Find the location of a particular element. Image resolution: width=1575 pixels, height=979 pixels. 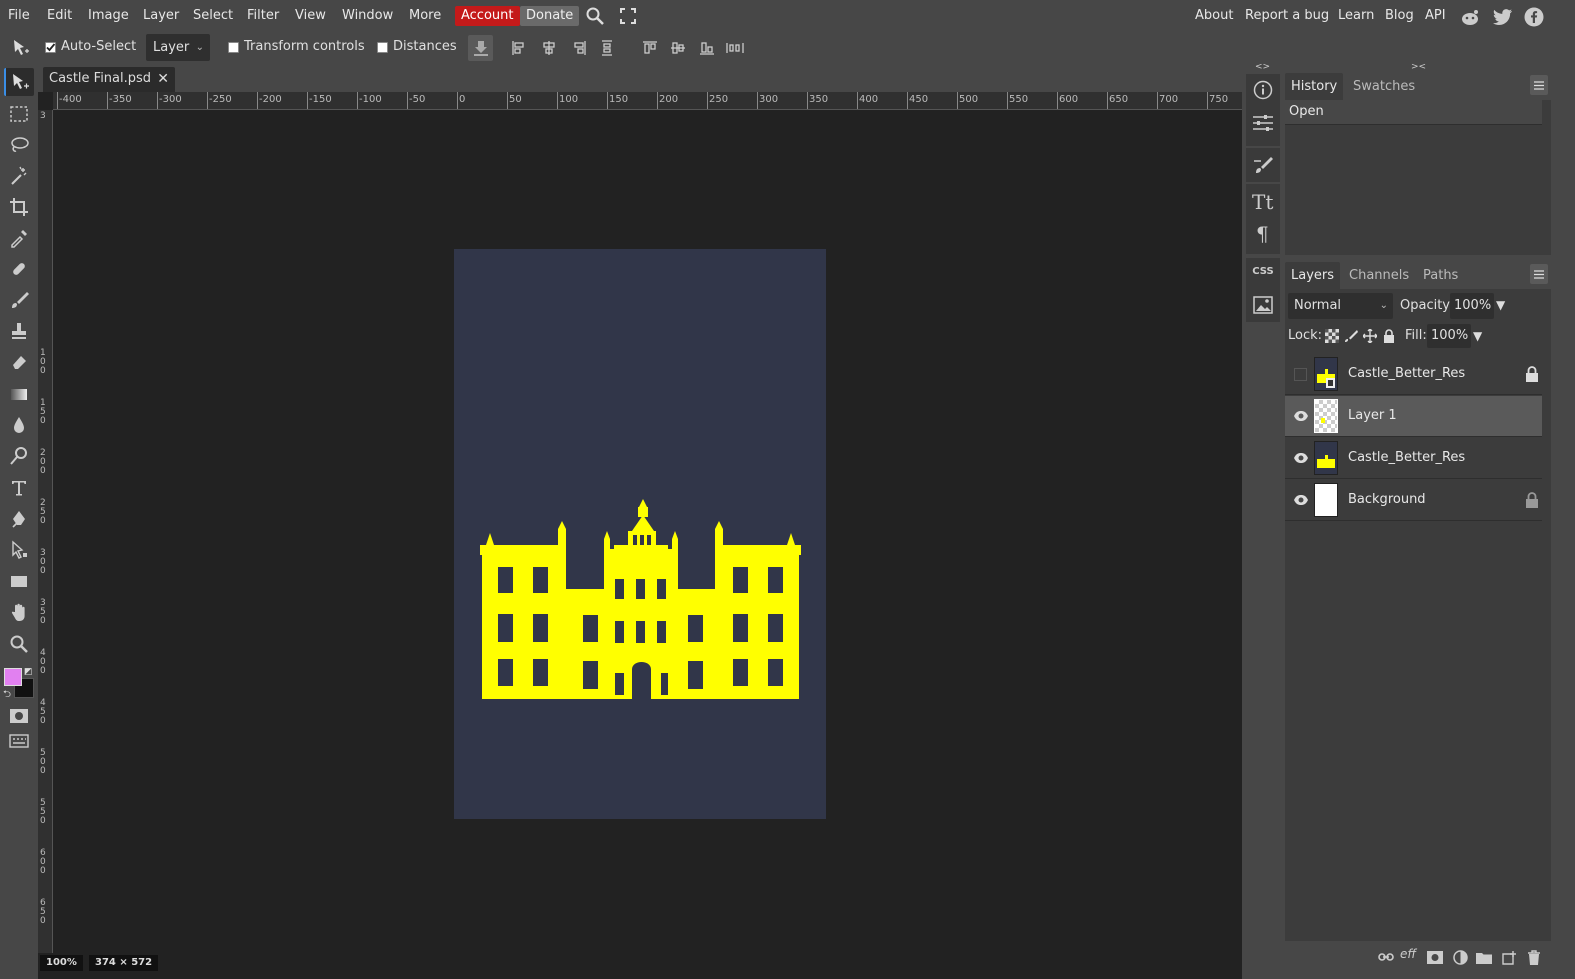

twitter-icon is located at coordinates (1503, 17).